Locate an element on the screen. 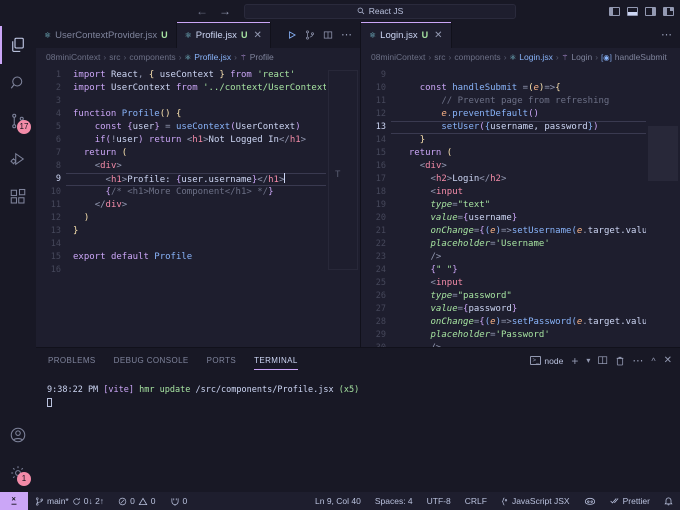 This screenshot has height=510, width=680. arrow-left-icon: ← is located at coordinates (202, 11).